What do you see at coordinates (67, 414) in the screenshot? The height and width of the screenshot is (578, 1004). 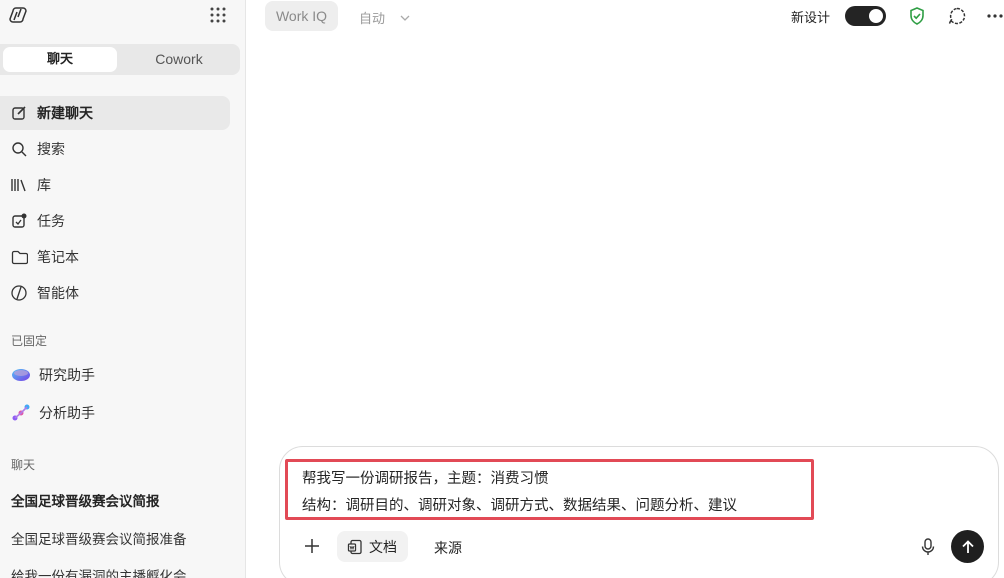 I see `pinned-item-label: 分析助手` at bounding box center [67, 414].